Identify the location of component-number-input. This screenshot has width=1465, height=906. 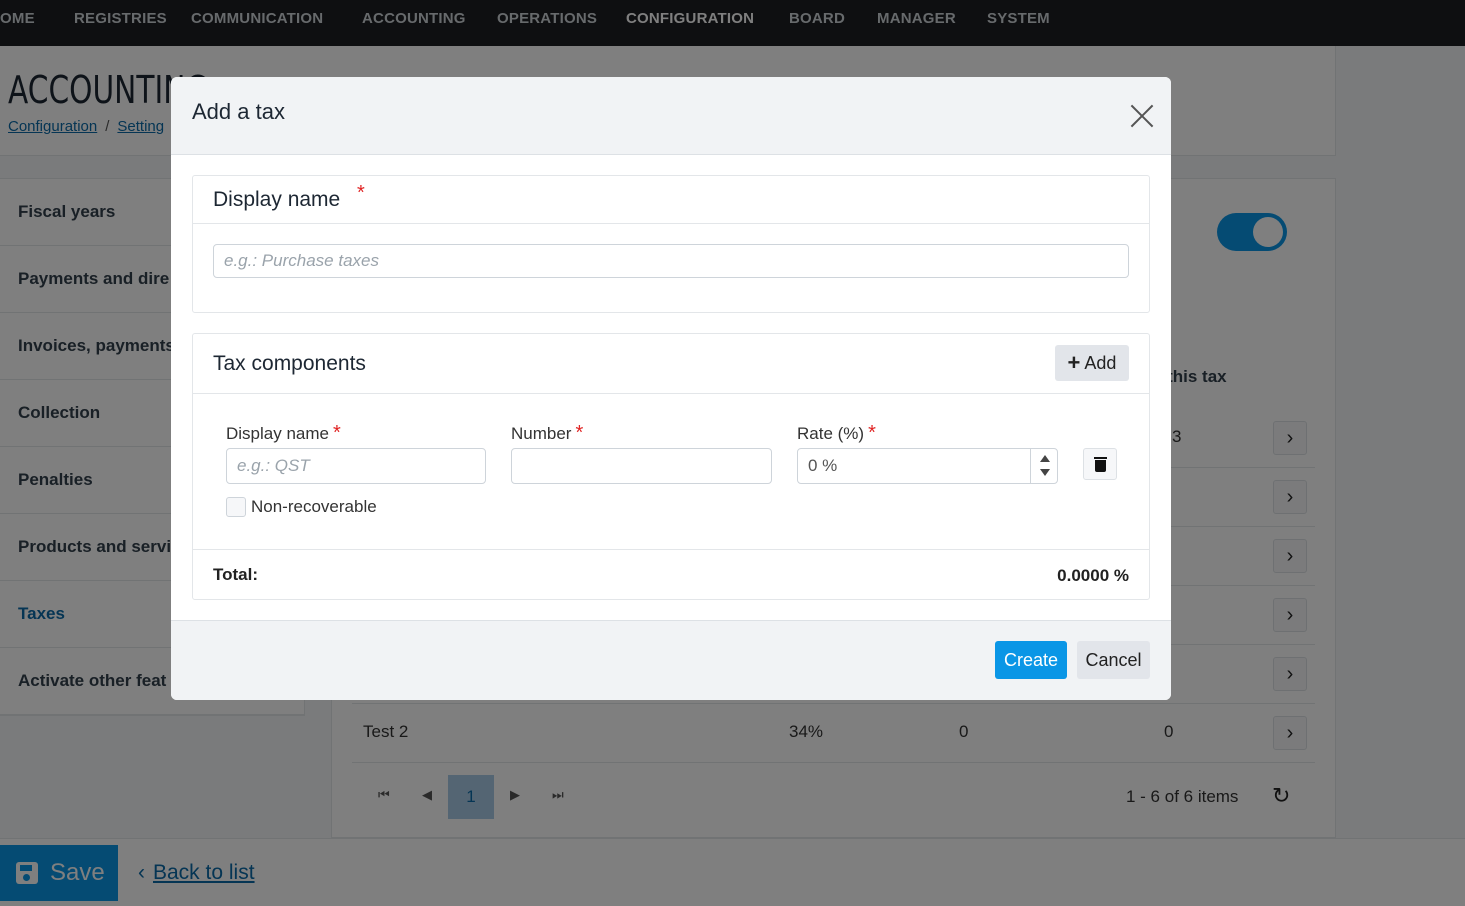
(641, 466).